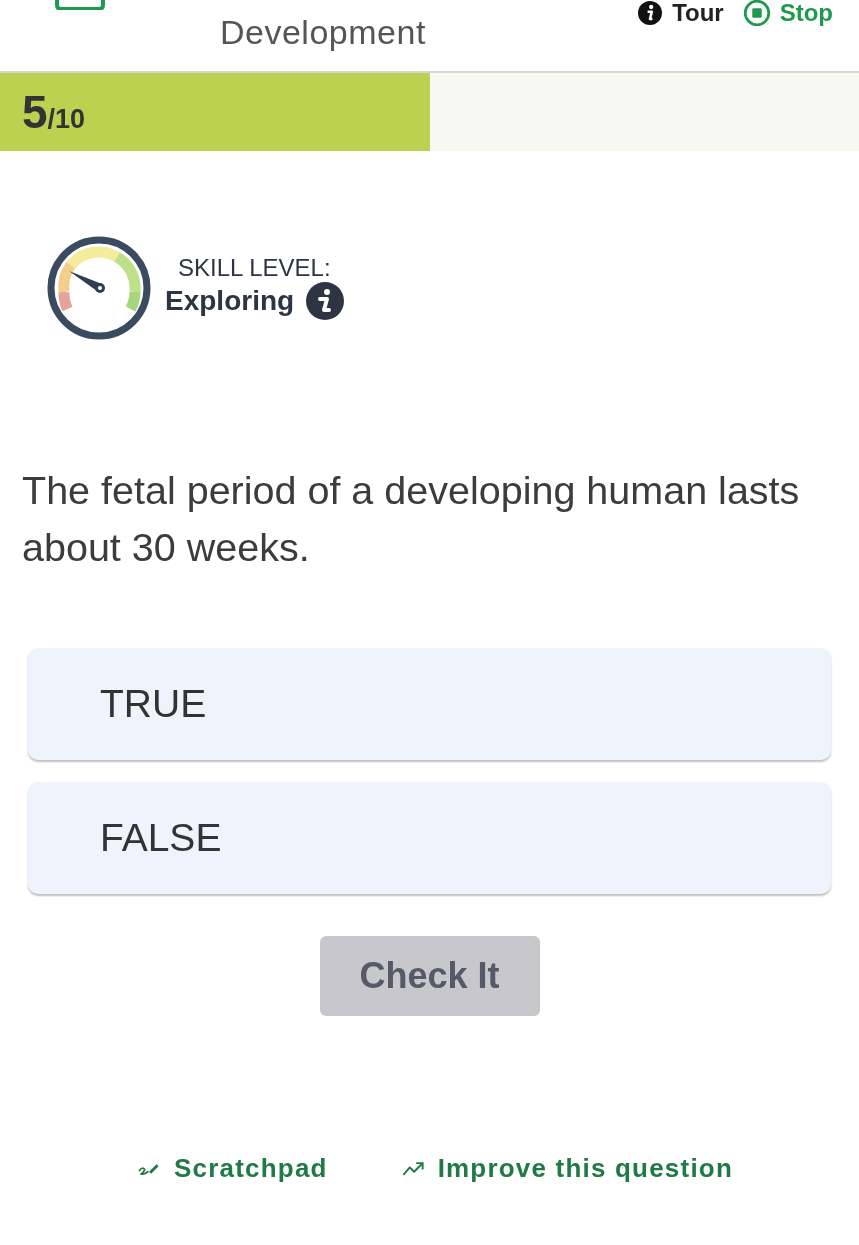  I want to click on bracket-icon, so click(80, 5).